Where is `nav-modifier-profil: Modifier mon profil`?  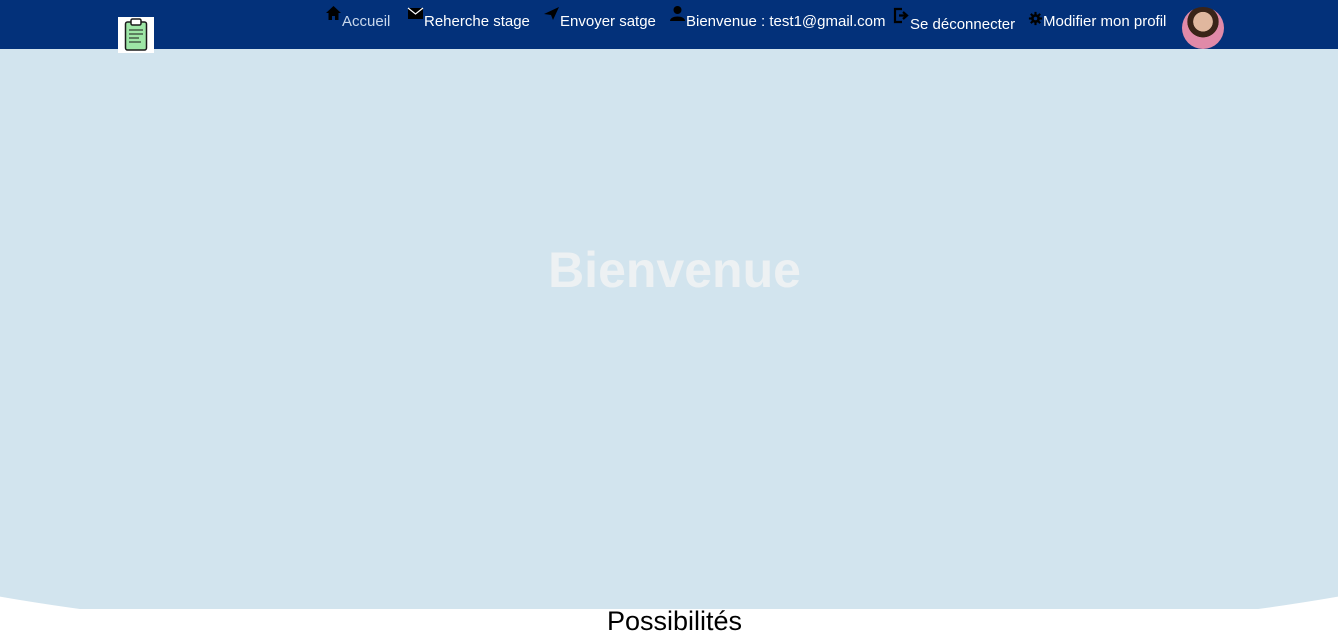 nav-modifier-profil: Modifier mon profil is located at coordinates (1097, 17).